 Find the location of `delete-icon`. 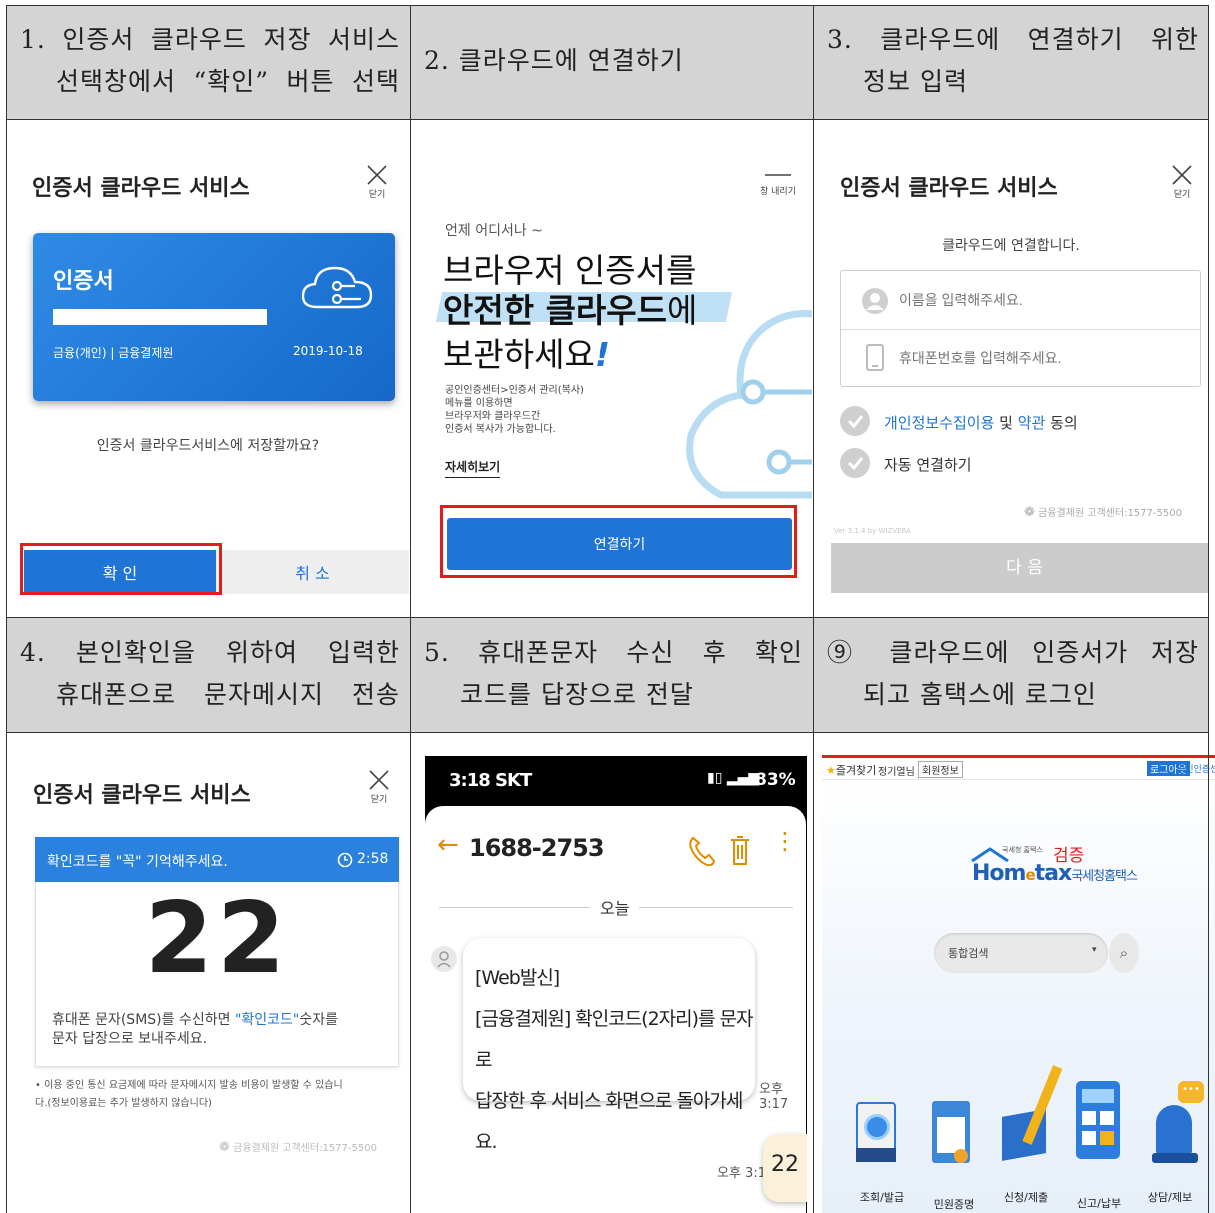

delete-icon is located at coordinates (740, 851).